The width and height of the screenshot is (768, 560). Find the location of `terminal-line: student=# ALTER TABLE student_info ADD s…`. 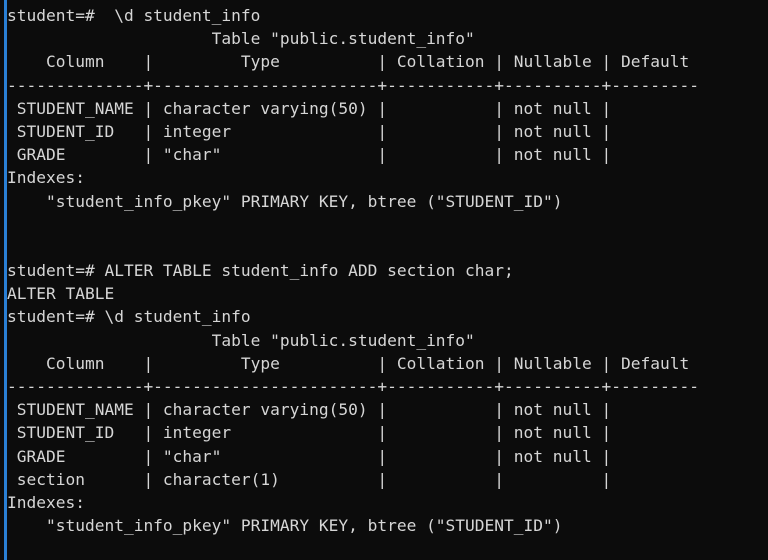

terminal-line: student=# ALTER TABLE student_info ADD s… is located at coordinates (260, 271).